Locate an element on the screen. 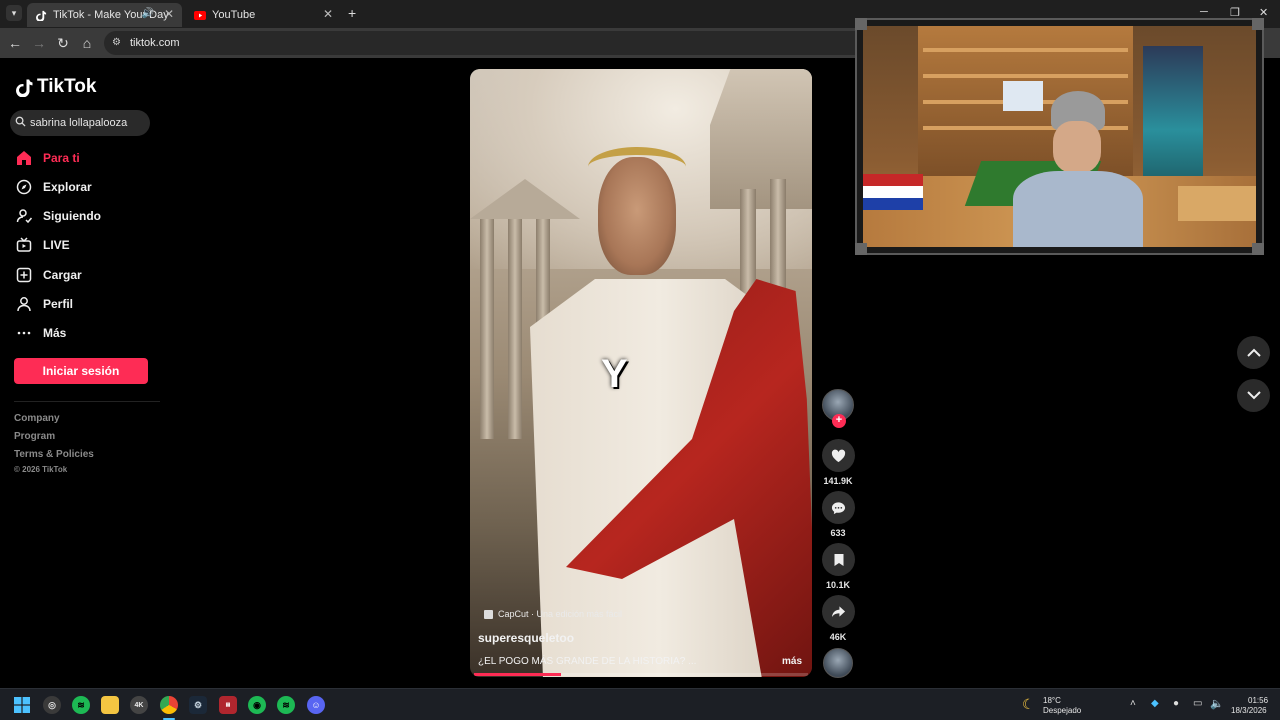  tray-chevron-up-icon: ˄ is located at coordinates (1133, 703).